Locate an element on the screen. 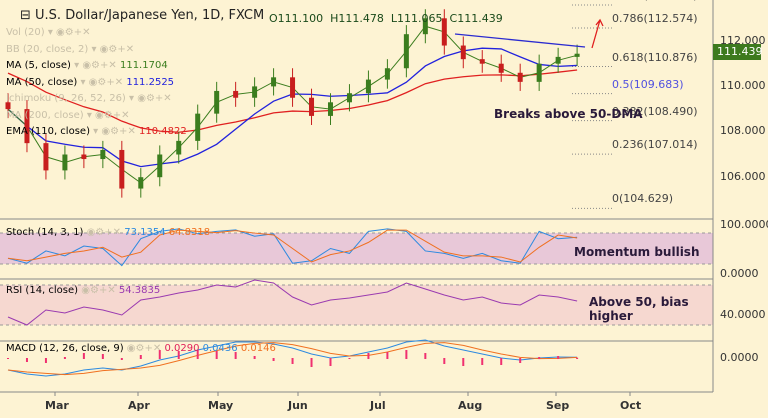  month-tick: Oct is located at coordinates (631, 405).